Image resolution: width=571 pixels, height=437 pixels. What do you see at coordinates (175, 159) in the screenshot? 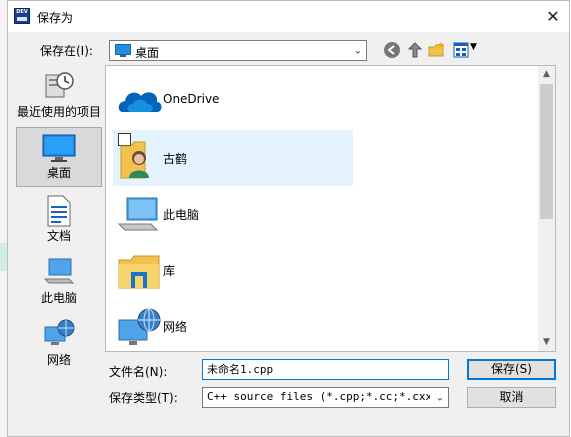
I see `file-name: 古鹤` at bounding box center [175, 159].